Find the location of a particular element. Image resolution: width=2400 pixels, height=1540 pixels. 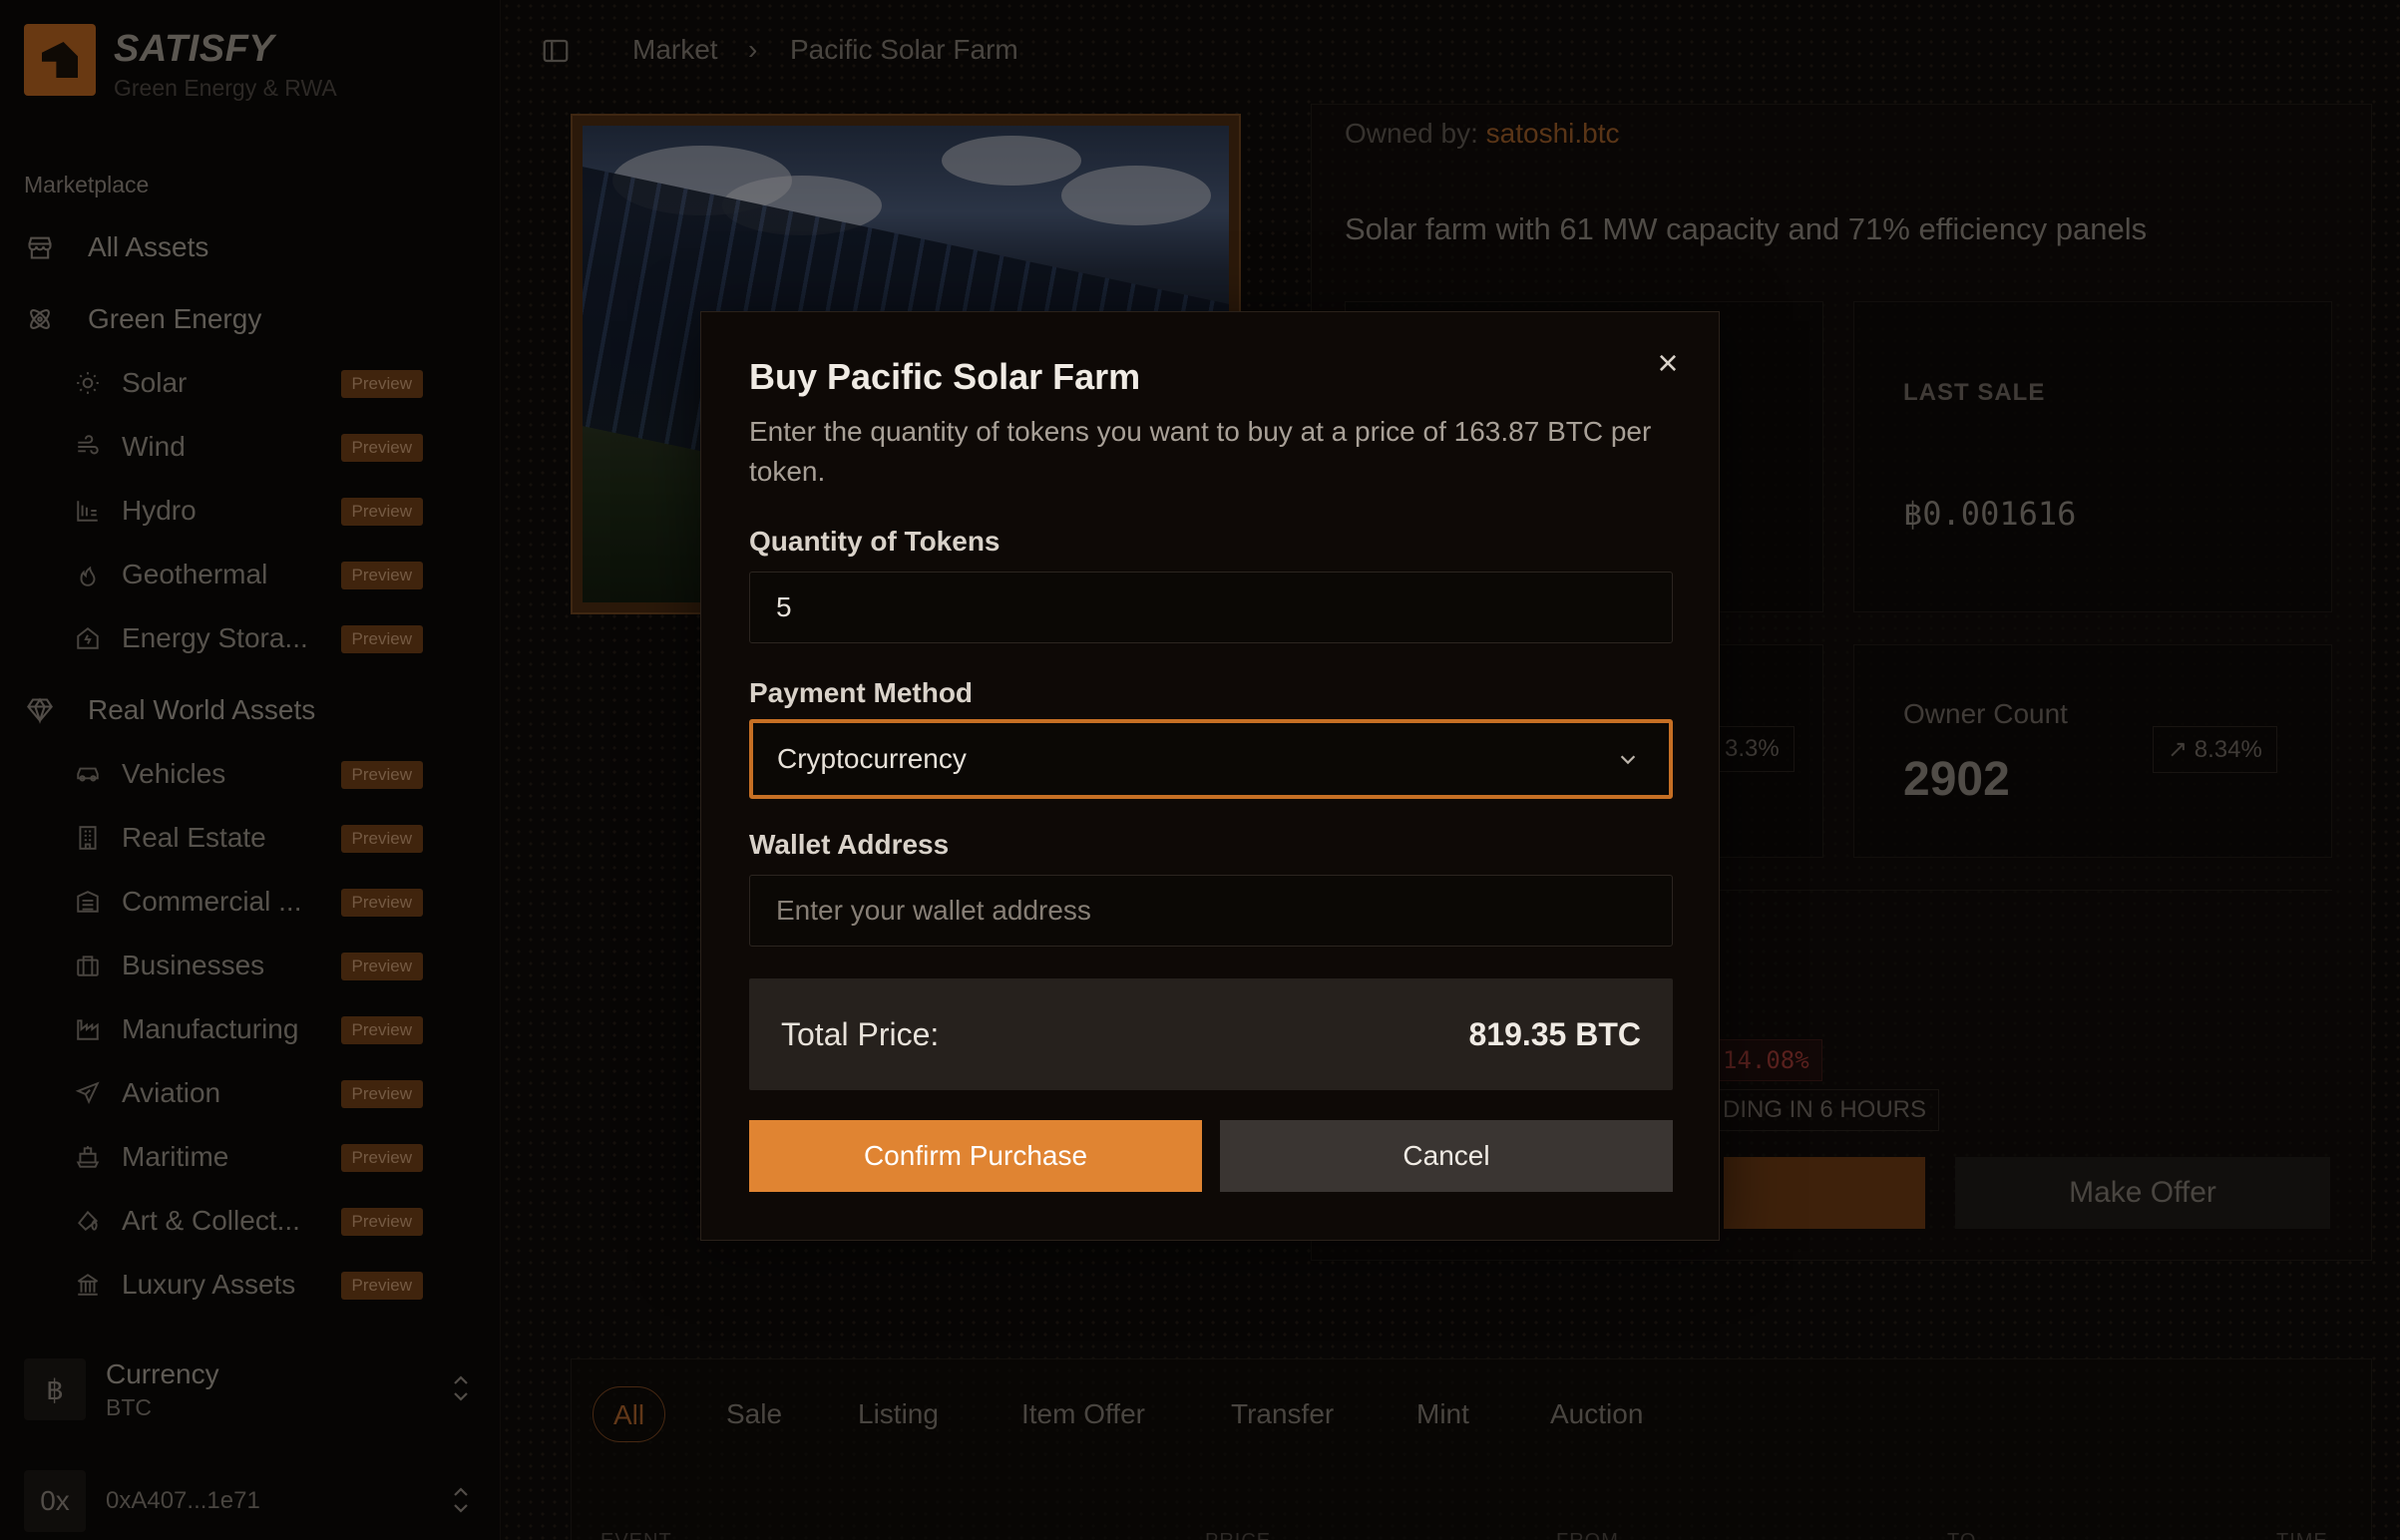

cancel-button: Cancel is located at coordinates (1446, 1156).